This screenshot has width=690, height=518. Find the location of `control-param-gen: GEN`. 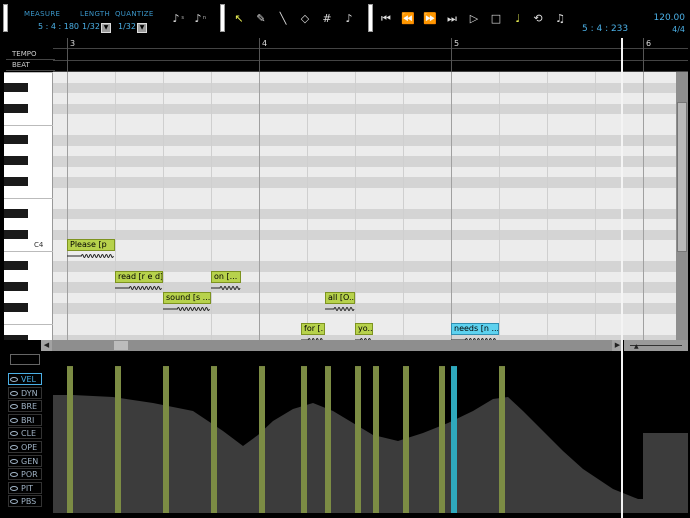

control-param-gen: GEN is located at coordinates (25, 460).